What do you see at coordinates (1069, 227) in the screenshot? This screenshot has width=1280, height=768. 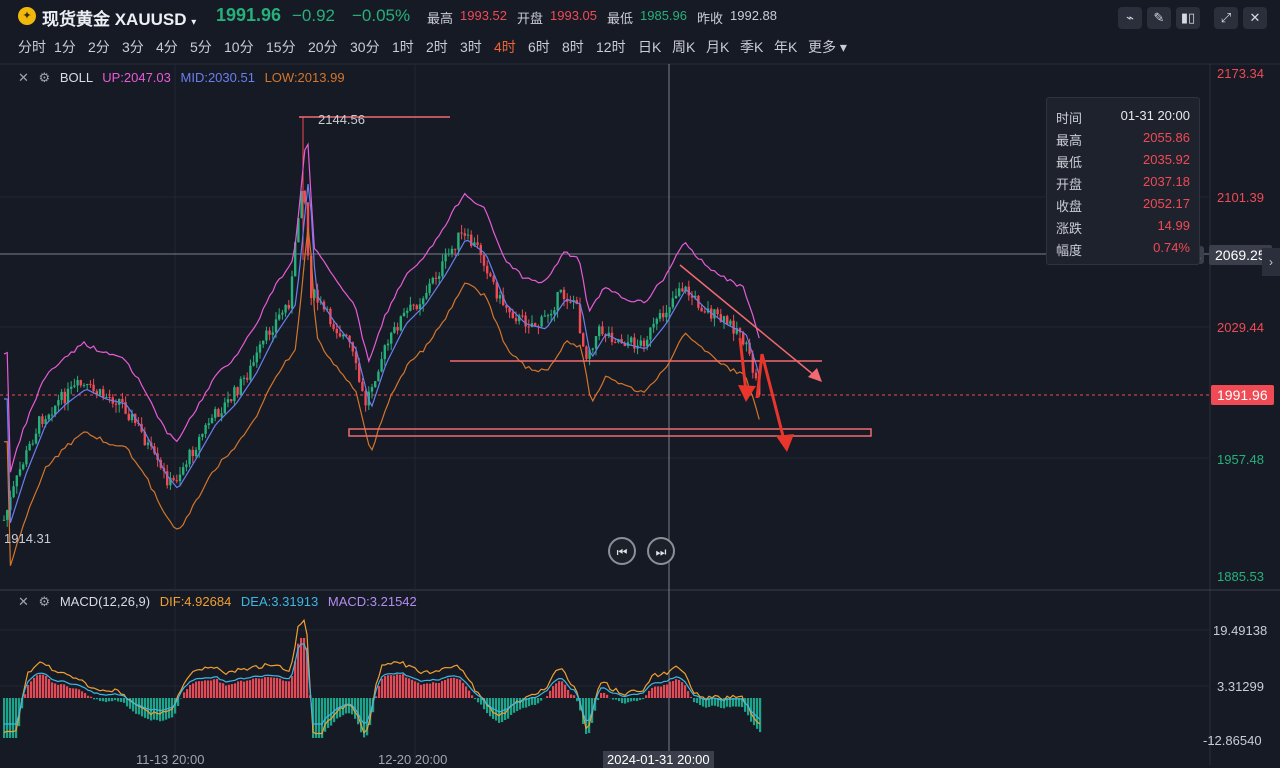 I see `info-change-label: 涨跌` at bounding box center [1069, 227].